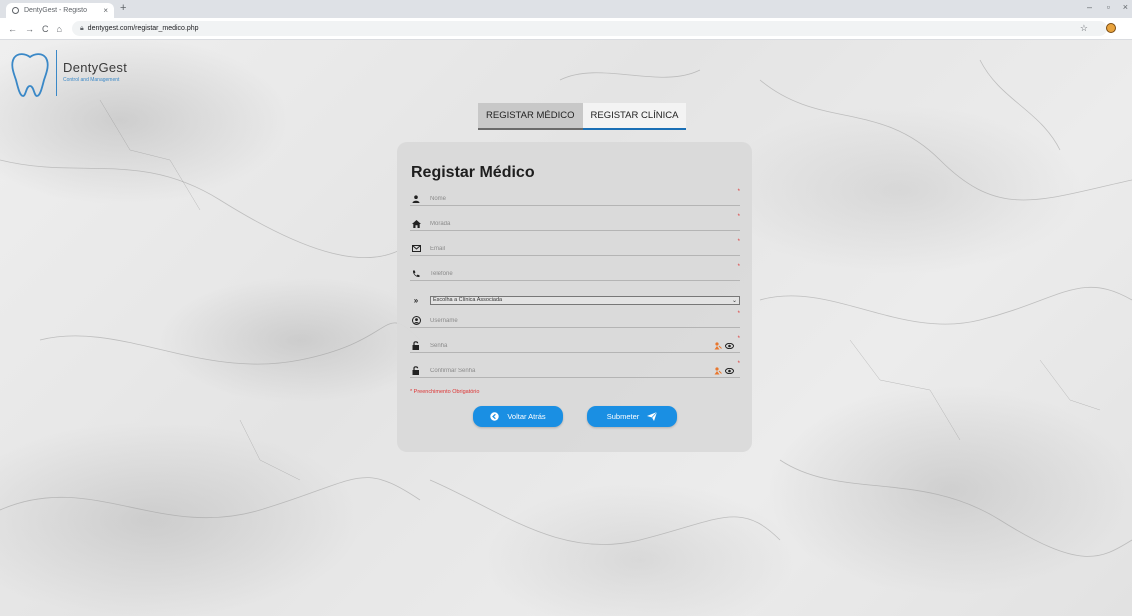 This screenshot has height=616, width=1132. Describe the element at coordinates (468, 300) in the screenshot. I see `clinica-selected-value: Escolha a Clínica Associada` at that location.